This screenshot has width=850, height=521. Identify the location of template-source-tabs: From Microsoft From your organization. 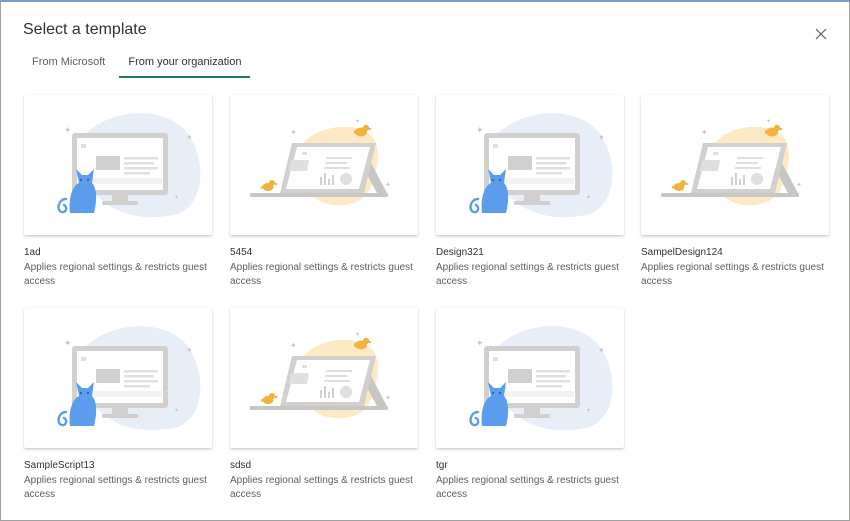
(137, 66).